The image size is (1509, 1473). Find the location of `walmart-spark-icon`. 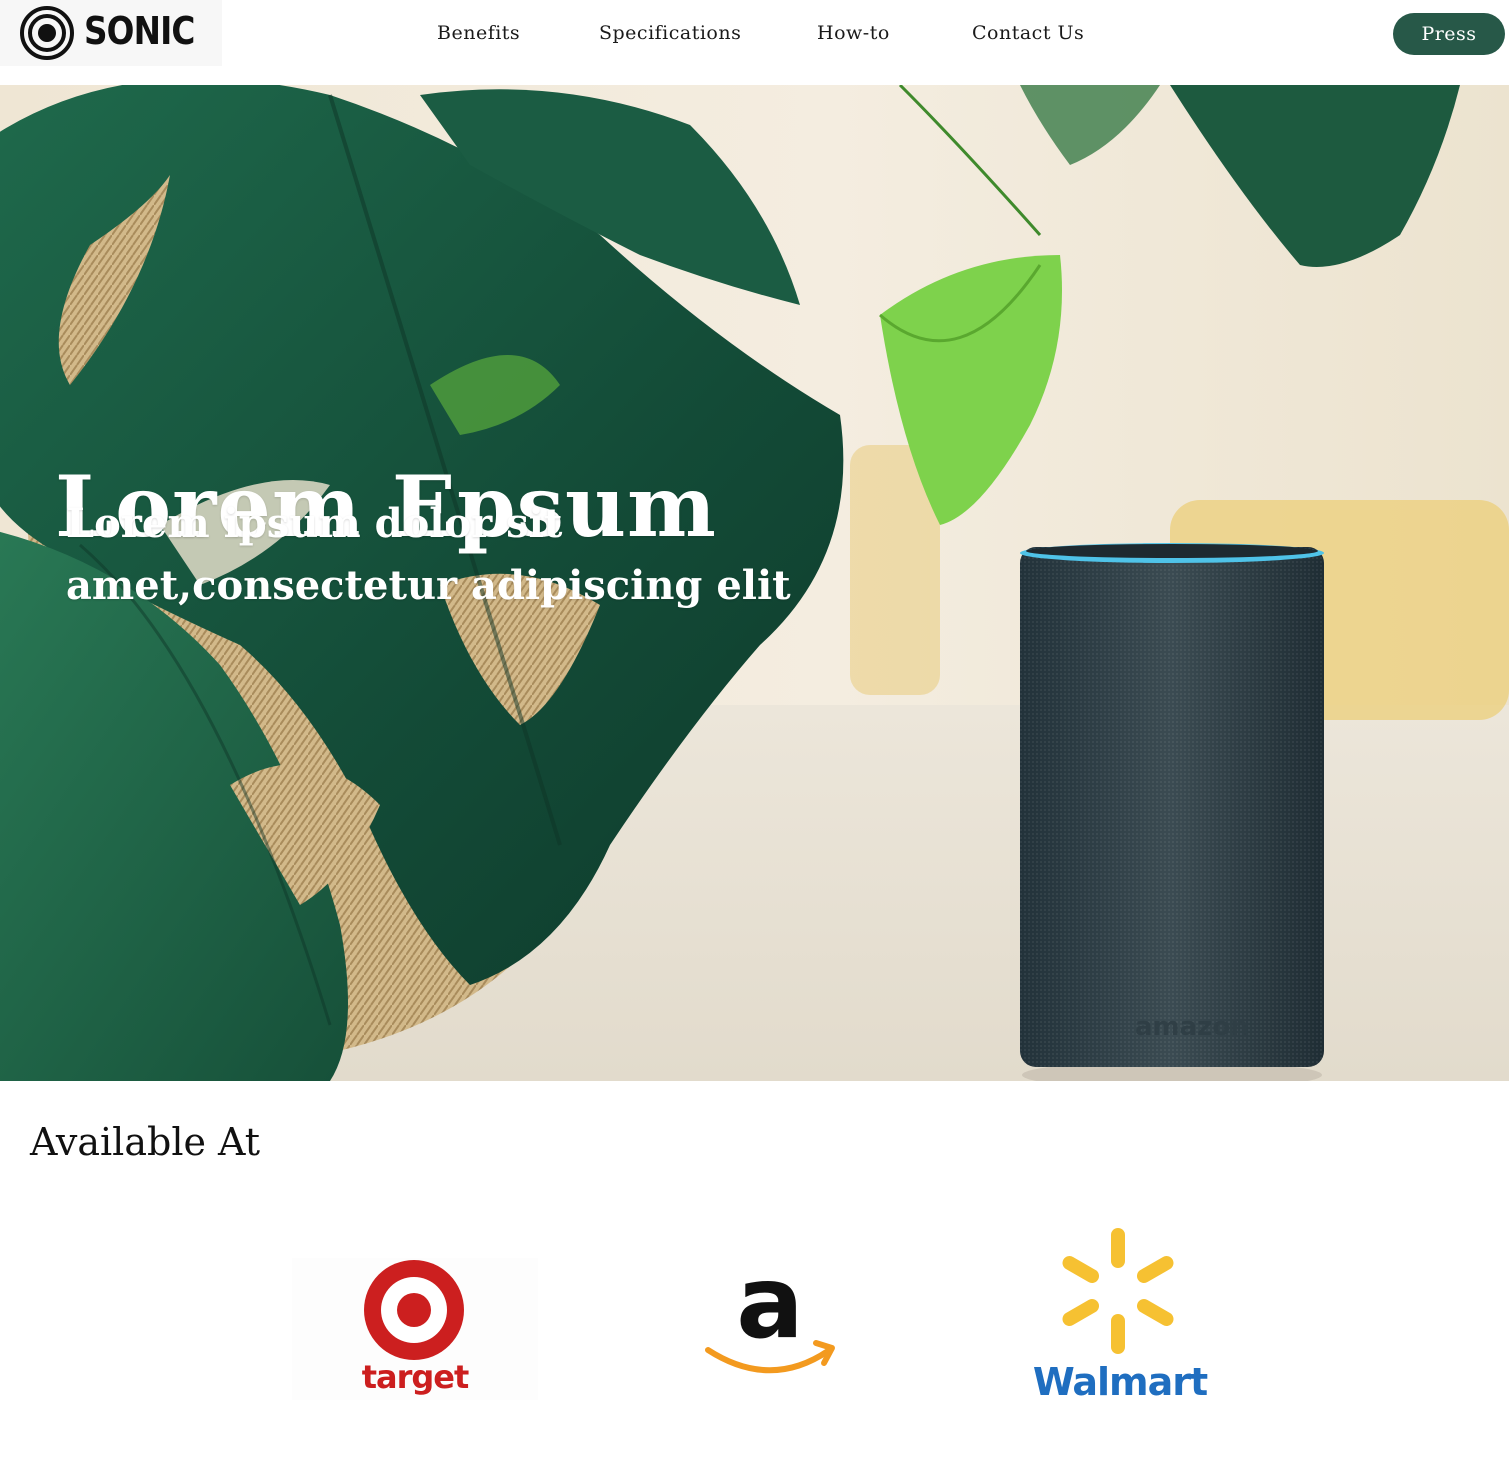

walmart-spark-icon is located at coordinates (1118, 1291).